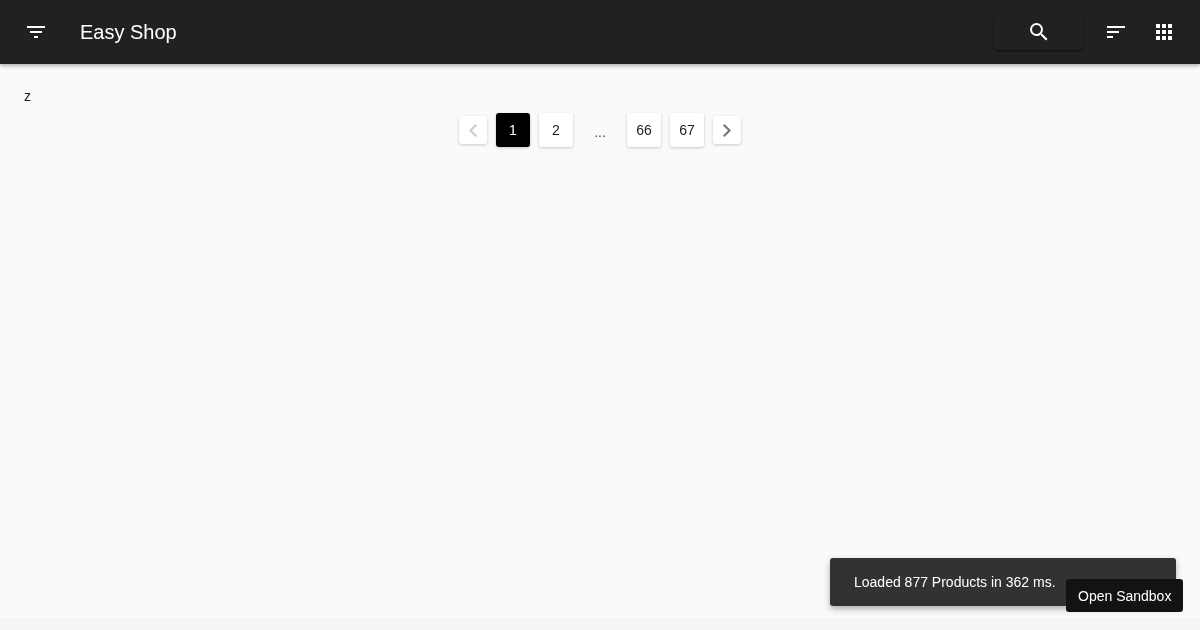 Image resolution: width=1200 pixels, height=630 pixels. I want to click on page-button: 66, so click(644, 130).